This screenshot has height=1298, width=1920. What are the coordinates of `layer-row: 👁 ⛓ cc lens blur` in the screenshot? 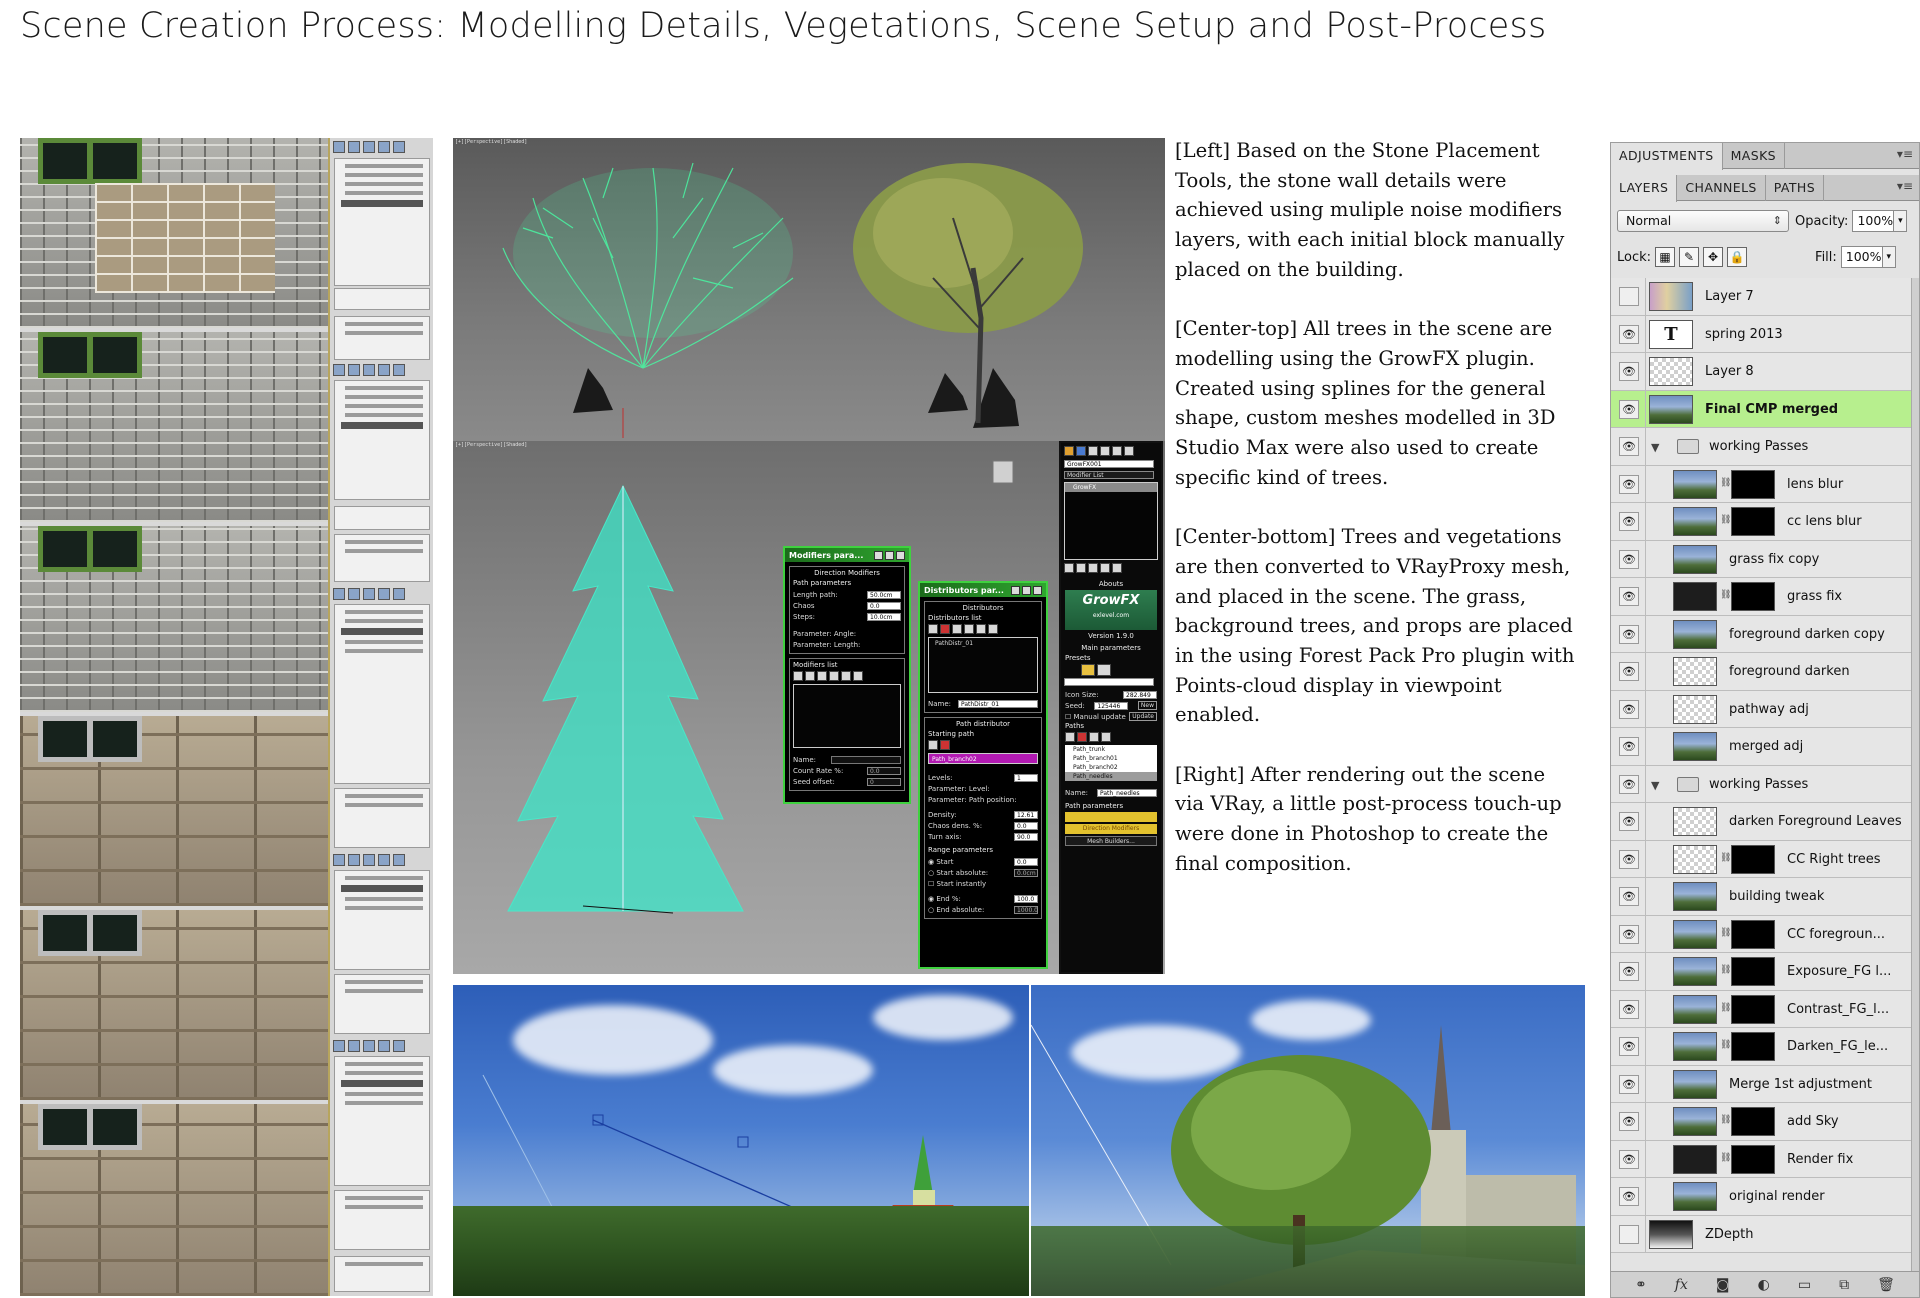 It's located at (1762, 522).